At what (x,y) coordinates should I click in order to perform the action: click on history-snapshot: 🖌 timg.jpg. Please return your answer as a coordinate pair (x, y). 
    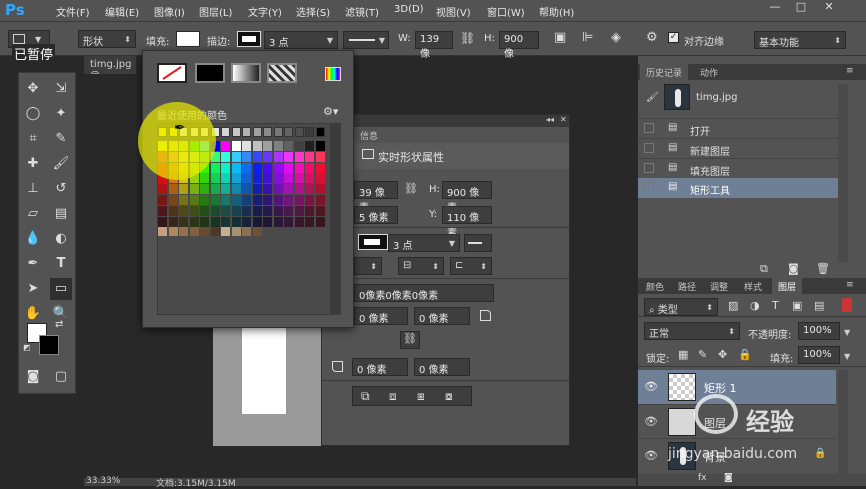
    Looking at the image, I should click on (738, 98).